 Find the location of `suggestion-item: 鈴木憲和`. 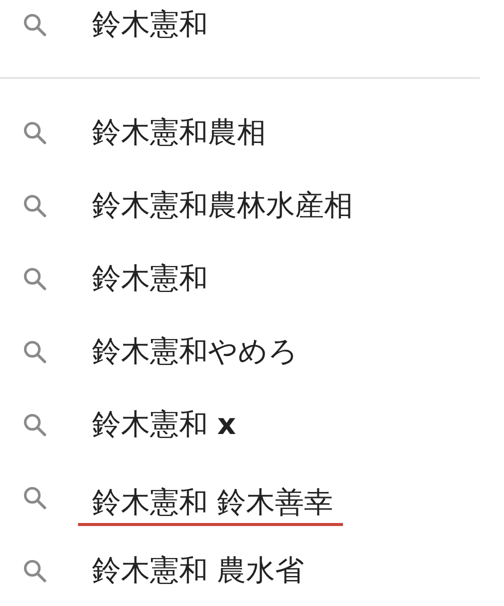

suggestion-item: 鈴木憲和 is located at coordinates (150, 277).